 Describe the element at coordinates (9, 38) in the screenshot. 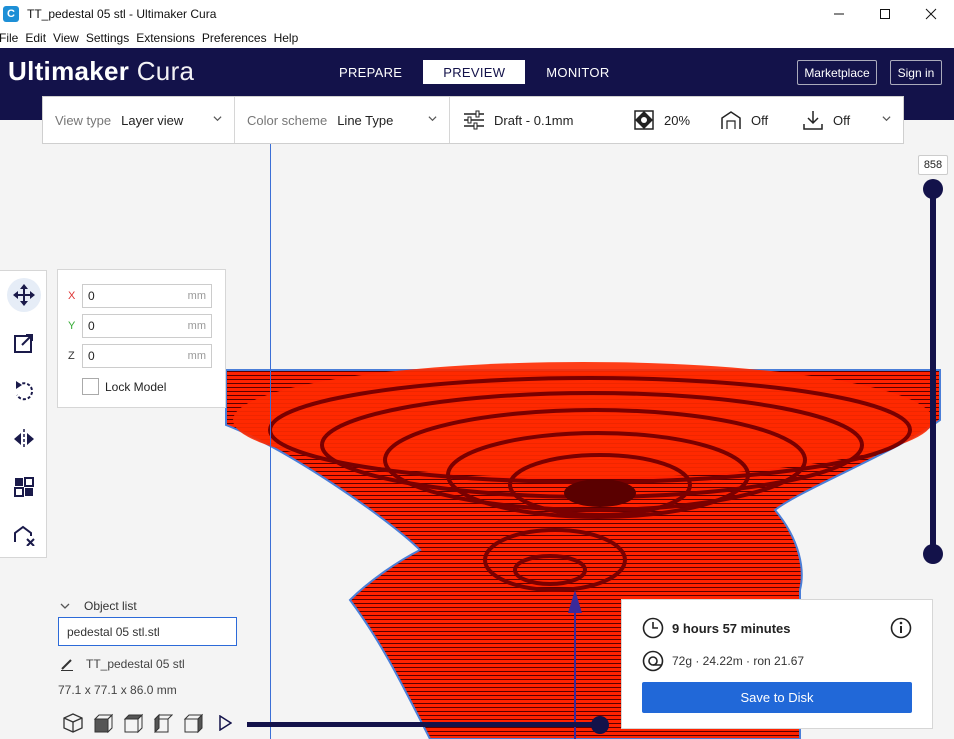

I see `menu-file: File` at that location.